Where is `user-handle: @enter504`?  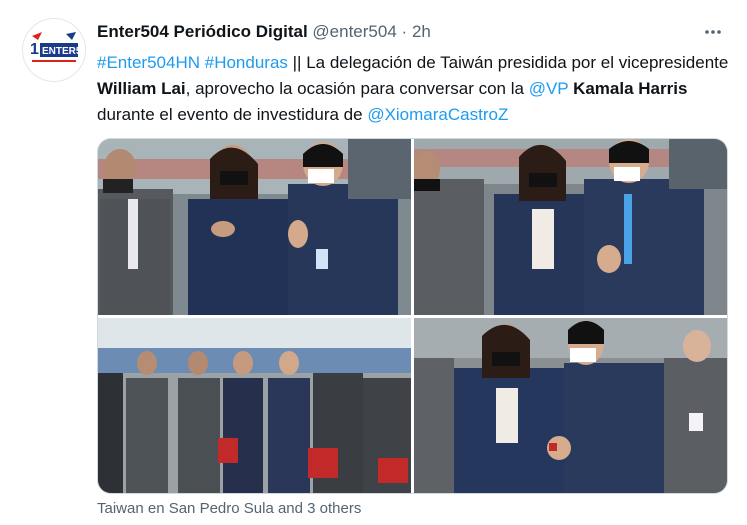 user-handle: @enter504 is located at coordinates (354, 31).